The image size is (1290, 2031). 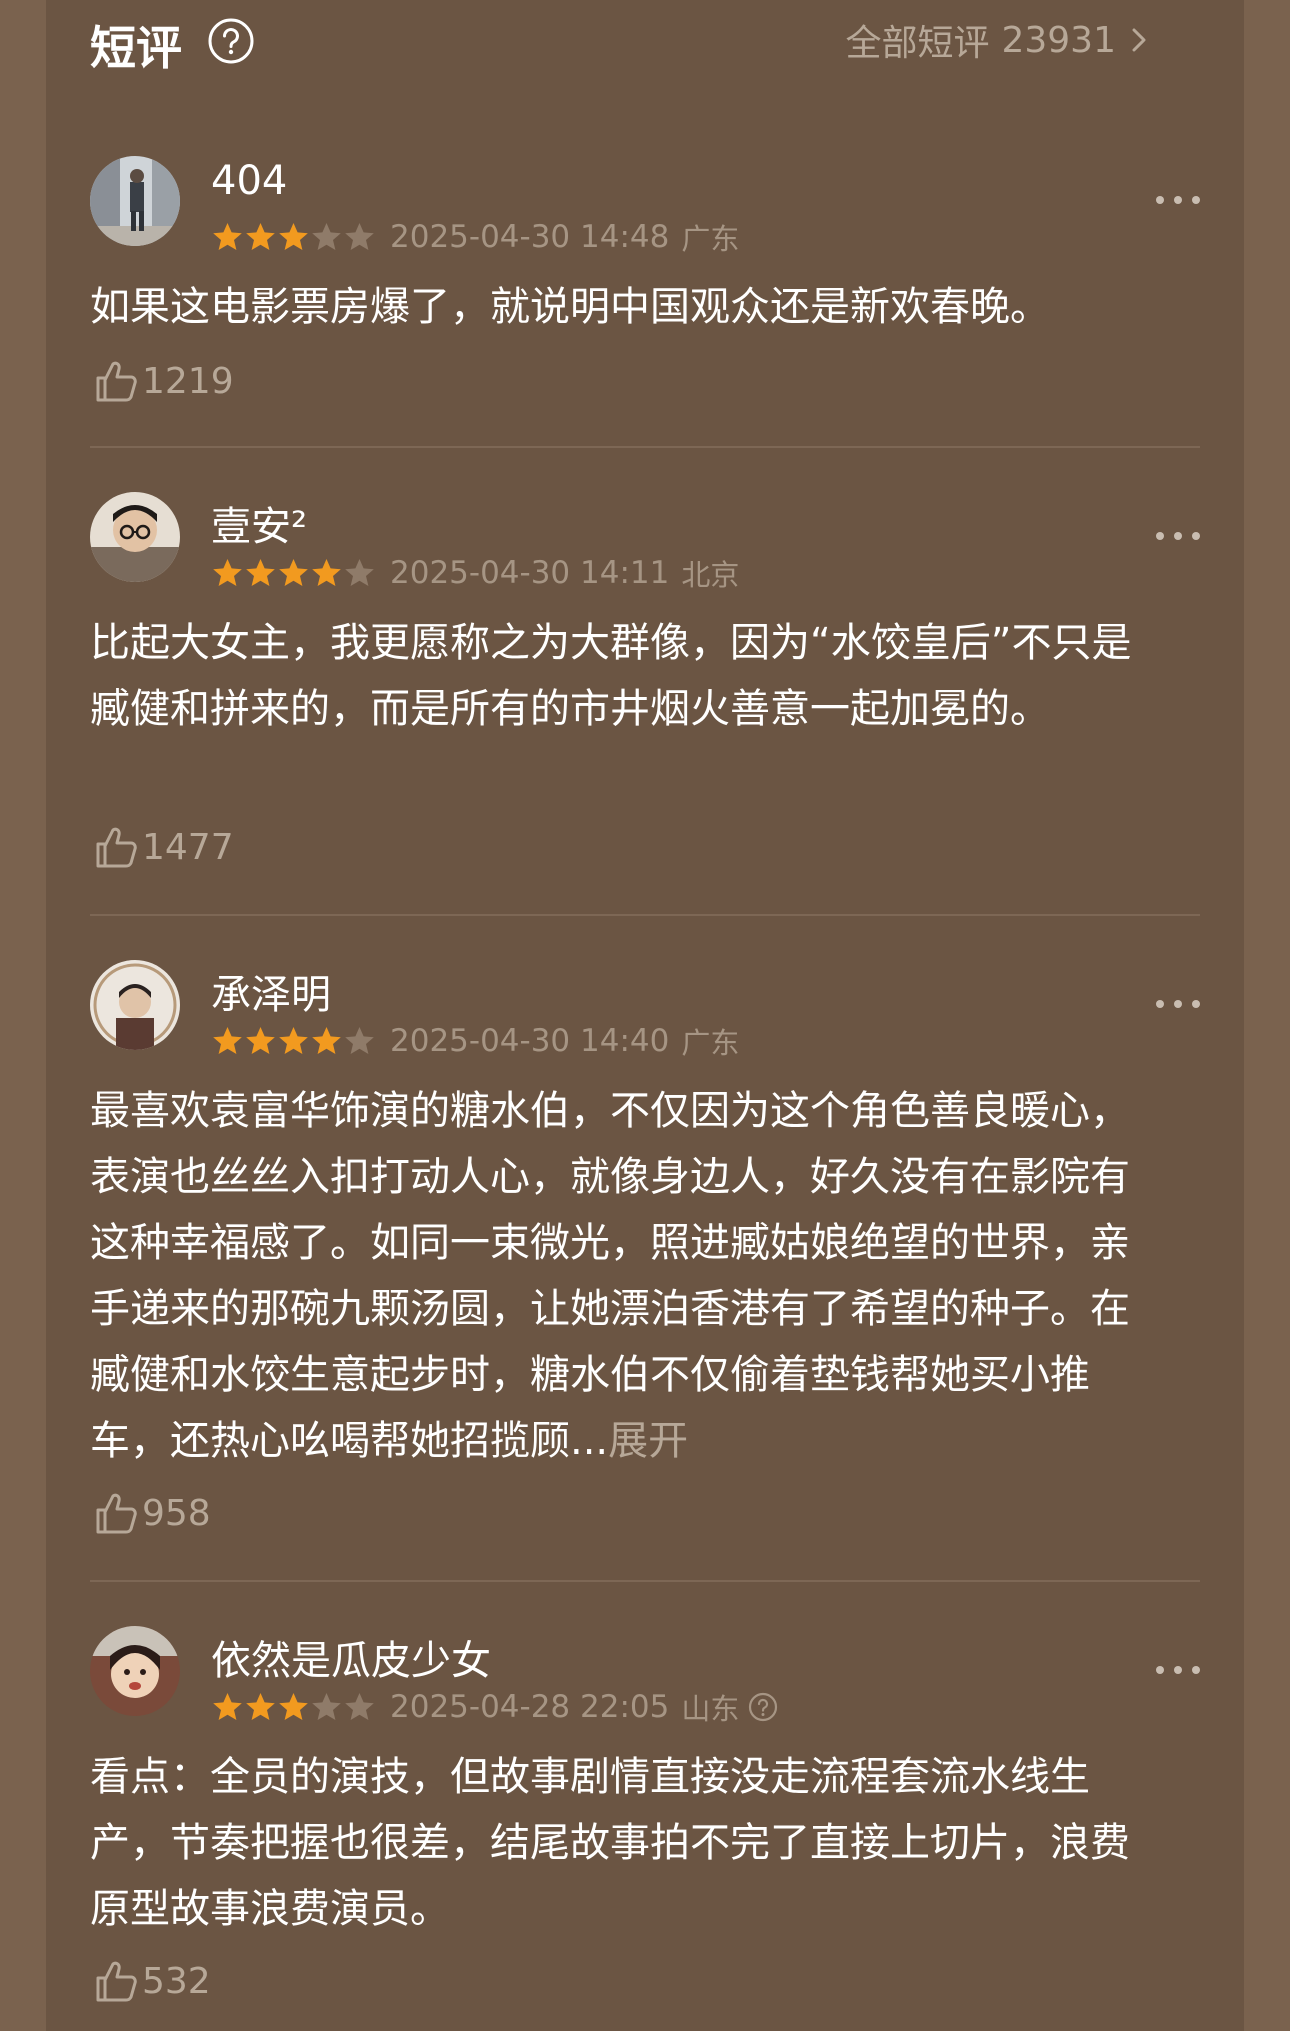 I want to click on like-button: 532, so click(x=152, y=1981).